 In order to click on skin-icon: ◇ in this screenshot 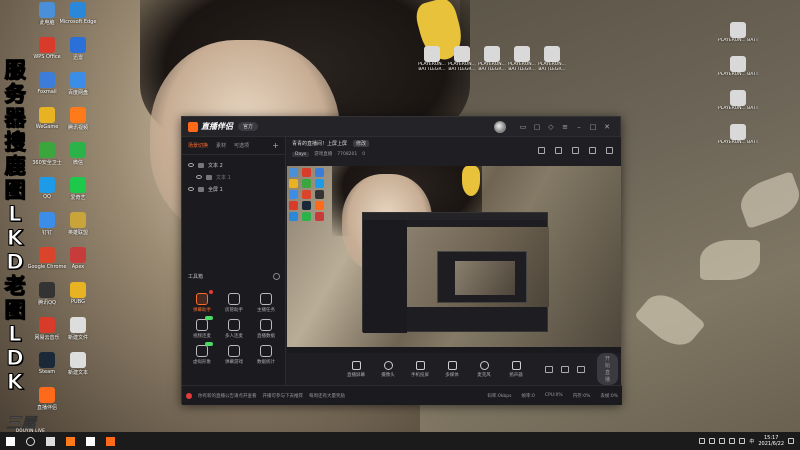, I will do `click(551, 127)`.